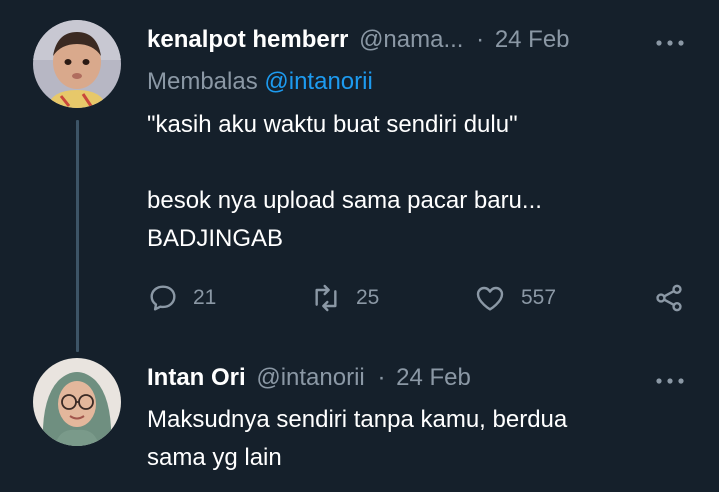 This screenshot has width=719, height=492. What do you see at coordinates (196, 377) in the screenshot?
I see `display-name: Intan Ori` at bounding box center [196, 377].